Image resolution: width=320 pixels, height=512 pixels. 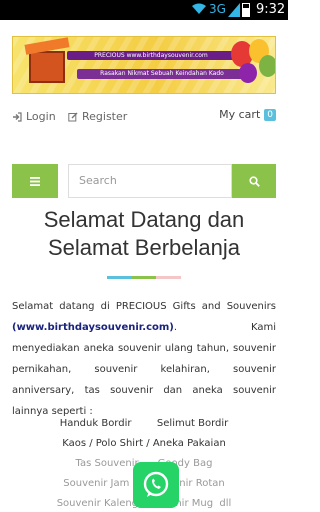 I want to click on search-button, so click(x=254, y=181).